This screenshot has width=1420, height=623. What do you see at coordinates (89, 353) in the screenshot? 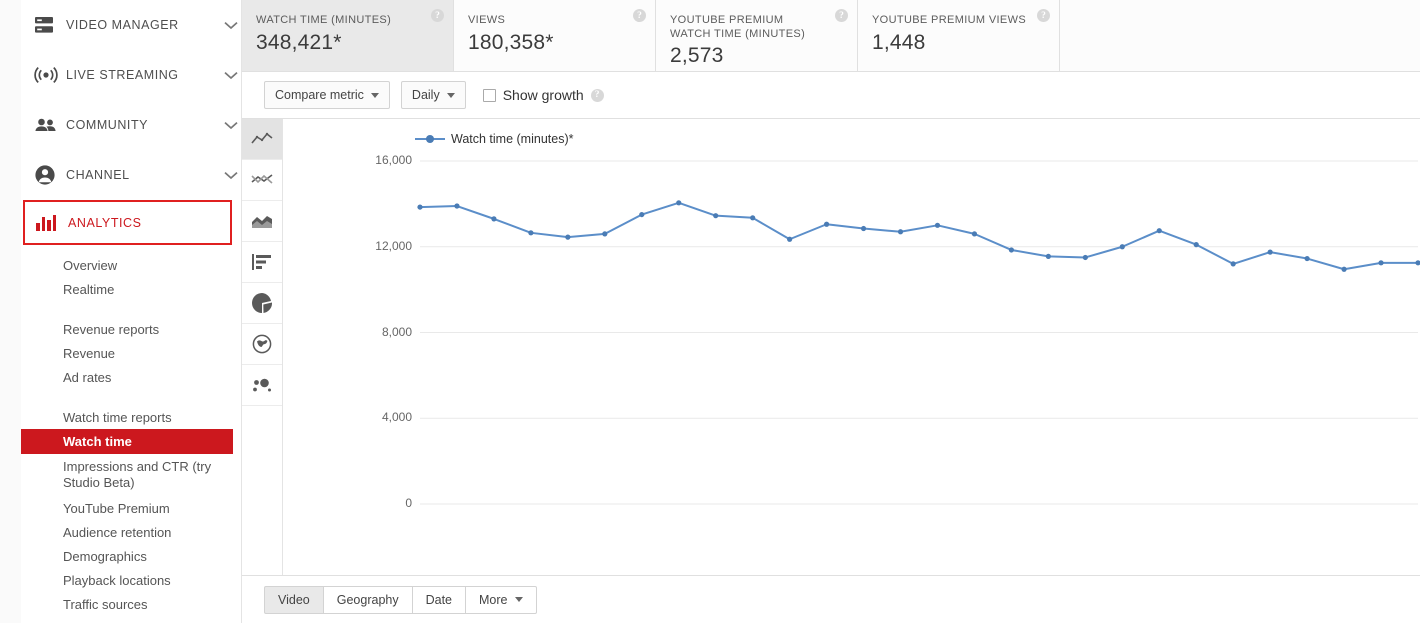
I see `sidebar-item-label: Revenue` at bounding box center [89, 353].